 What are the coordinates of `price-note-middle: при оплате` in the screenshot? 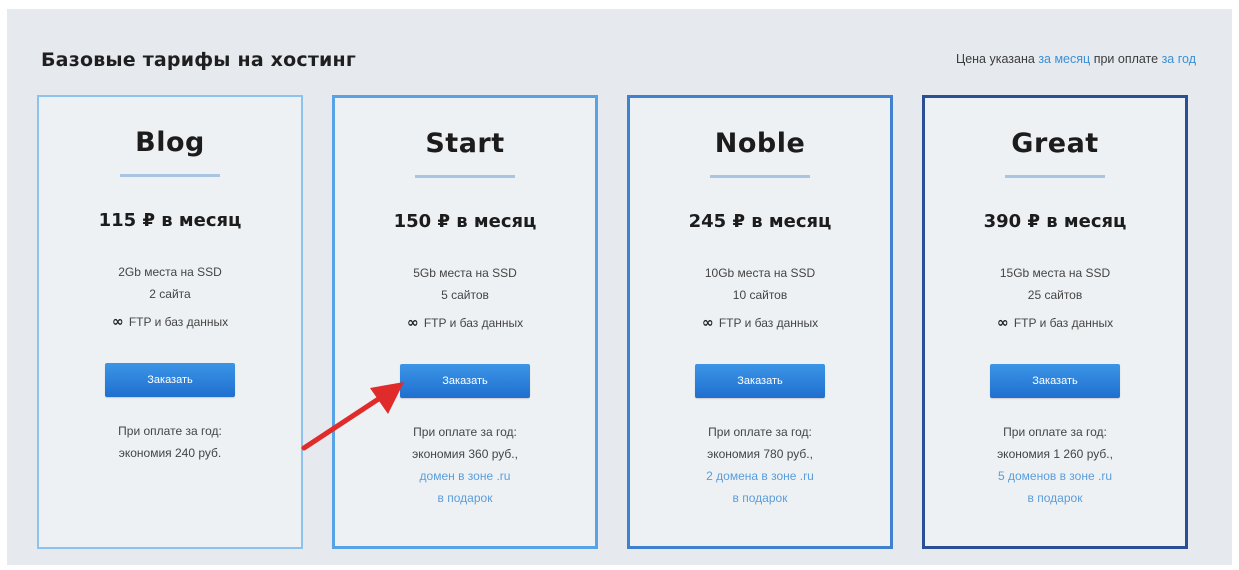 It's located at (1126, 59).